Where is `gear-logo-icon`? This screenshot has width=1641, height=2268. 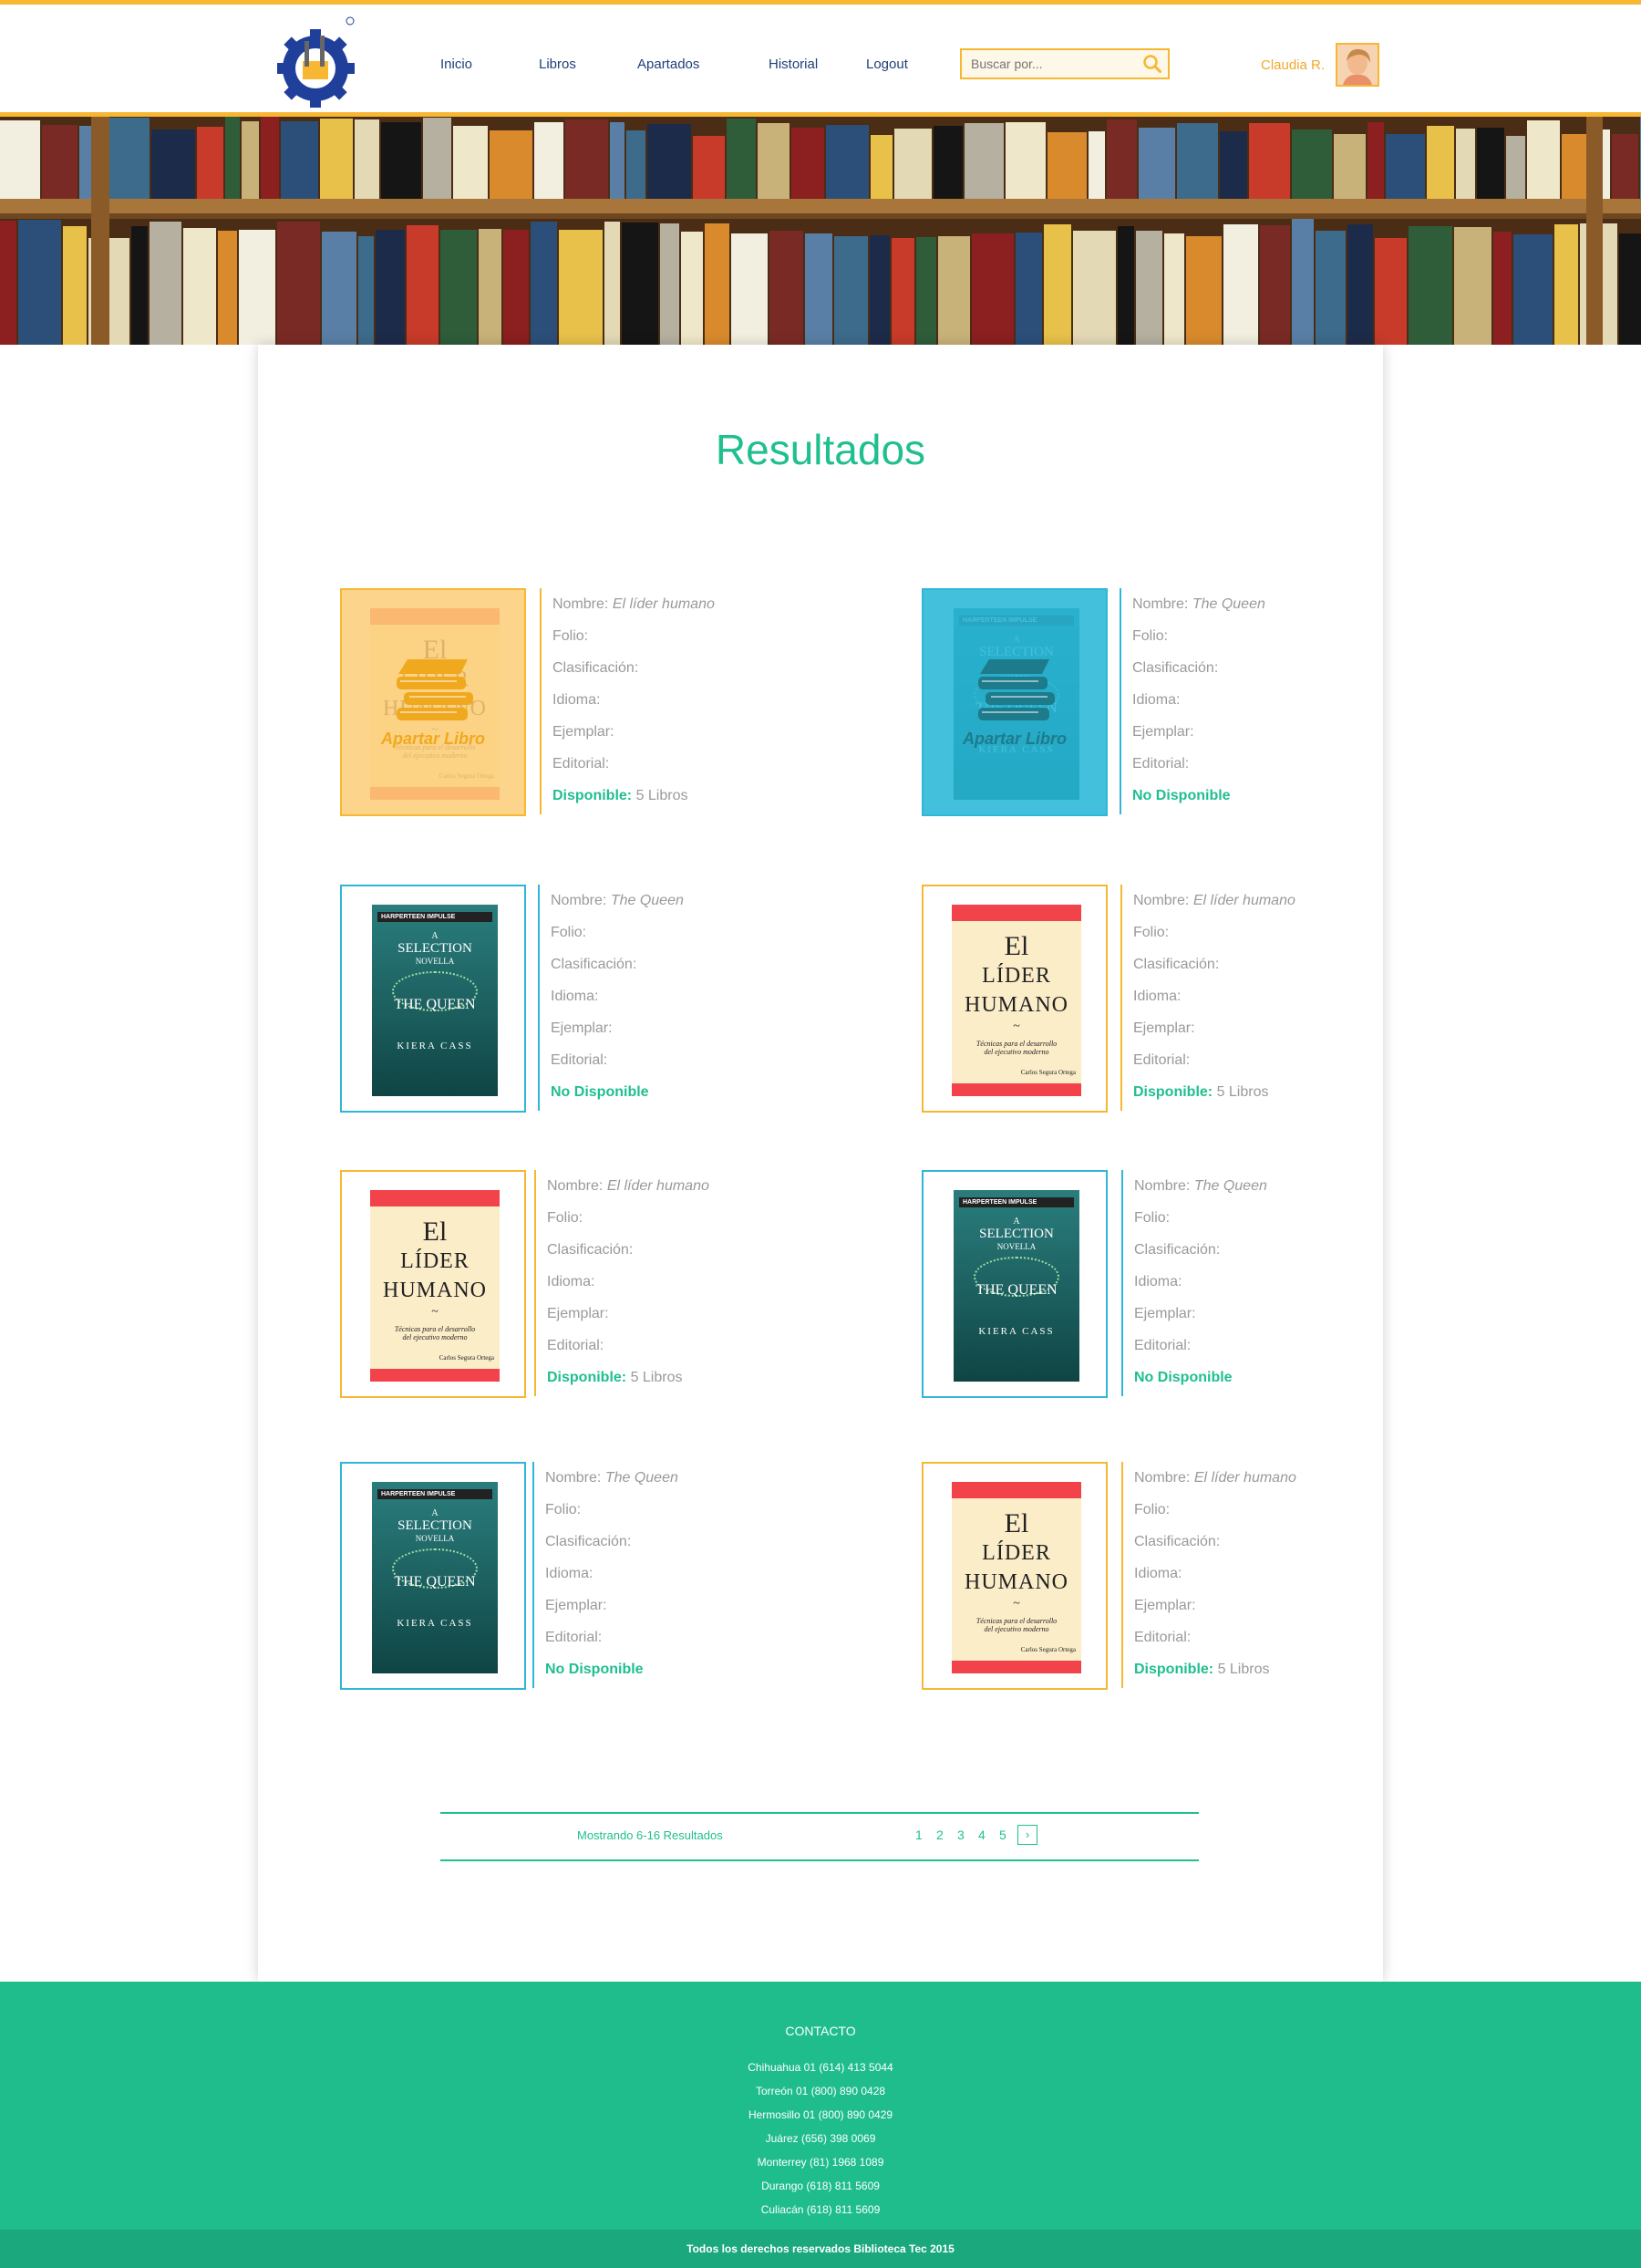
gear-logo-icon is located at coordinates (318, 60).